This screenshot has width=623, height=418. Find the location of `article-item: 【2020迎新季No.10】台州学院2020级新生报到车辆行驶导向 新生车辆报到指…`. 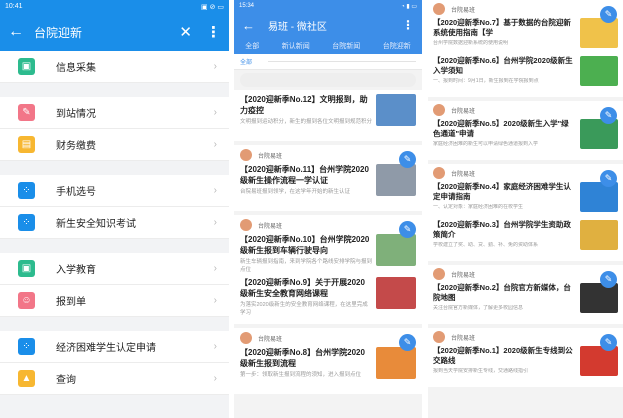

article-item: 【2020迎新季No.10】台州学院2020级新生报到车辆行驶导向 新生车辆报到指… is located at coordinates (328, 254).